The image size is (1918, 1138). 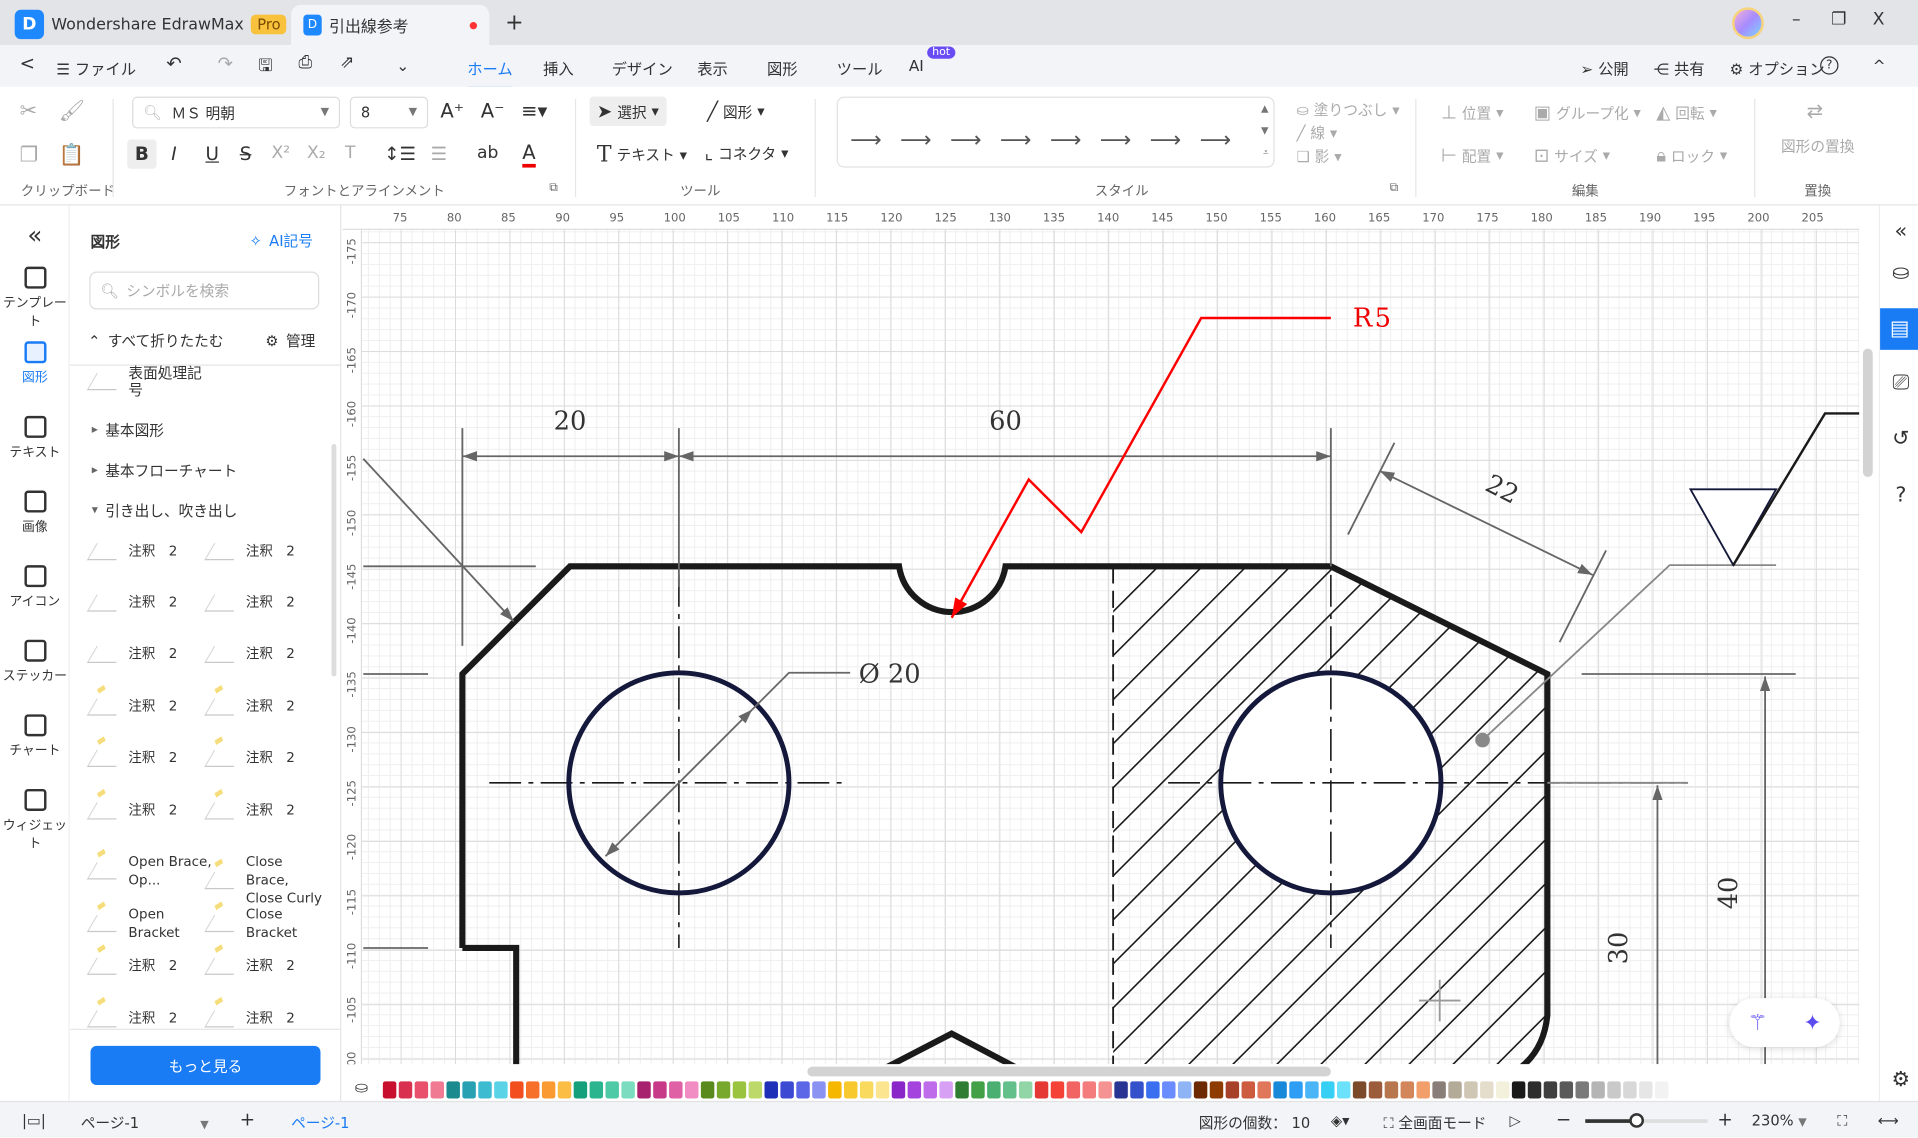 I want to click on more-shapes-button: もっと見る, so click(x=205, y=1065).